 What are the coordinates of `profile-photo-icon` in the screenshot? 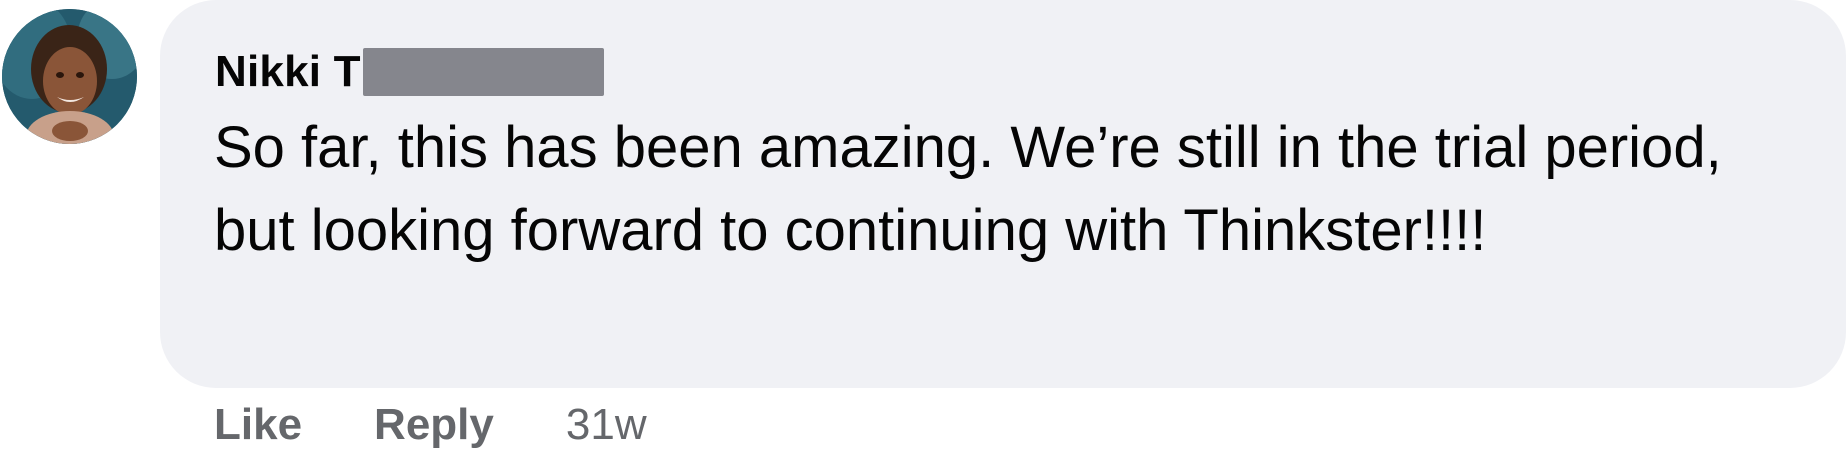 It's located at (69, 76).